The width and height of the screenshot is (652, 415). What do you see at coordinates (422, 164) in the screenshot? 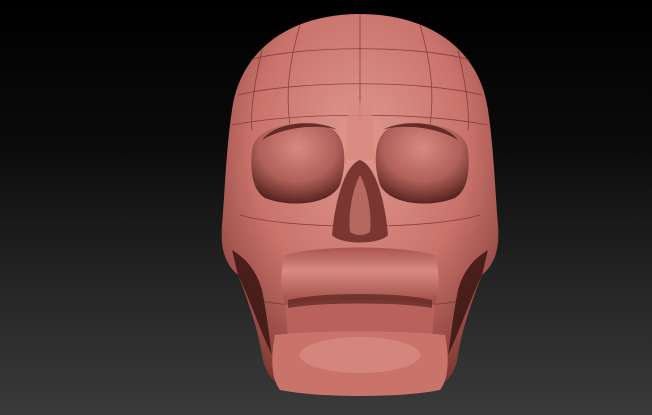
I see `right-eye-socket` at bounding box center [422, 164].